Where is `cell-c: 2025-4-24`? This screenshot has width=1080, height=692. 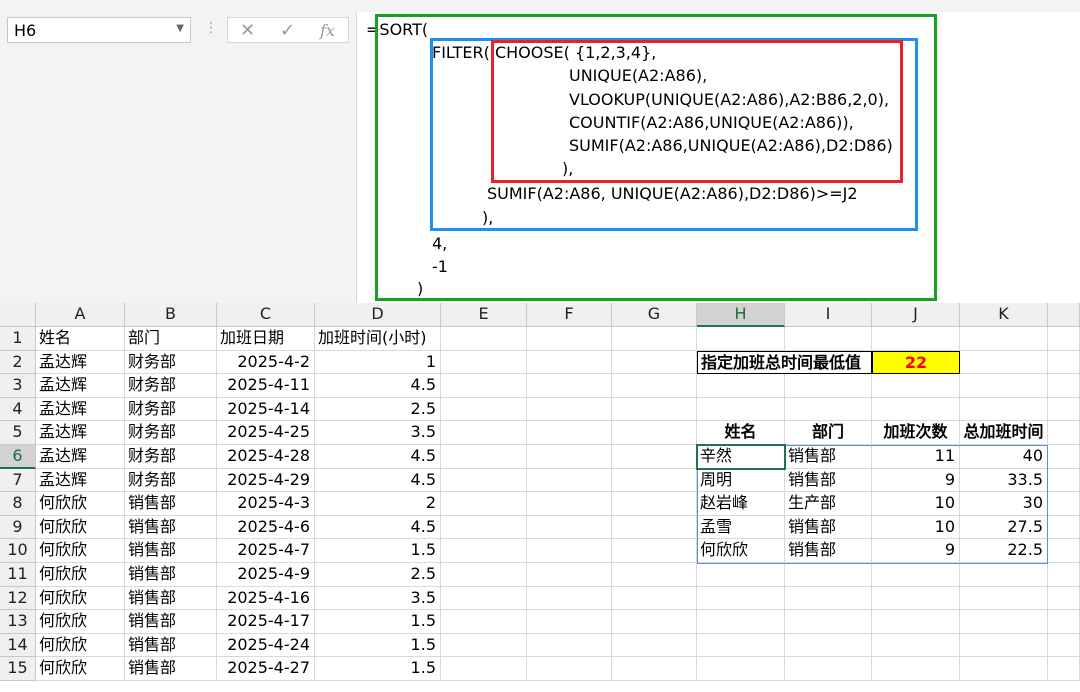 cell-c: 2025-4-24 is located at coordinates (266, 645).